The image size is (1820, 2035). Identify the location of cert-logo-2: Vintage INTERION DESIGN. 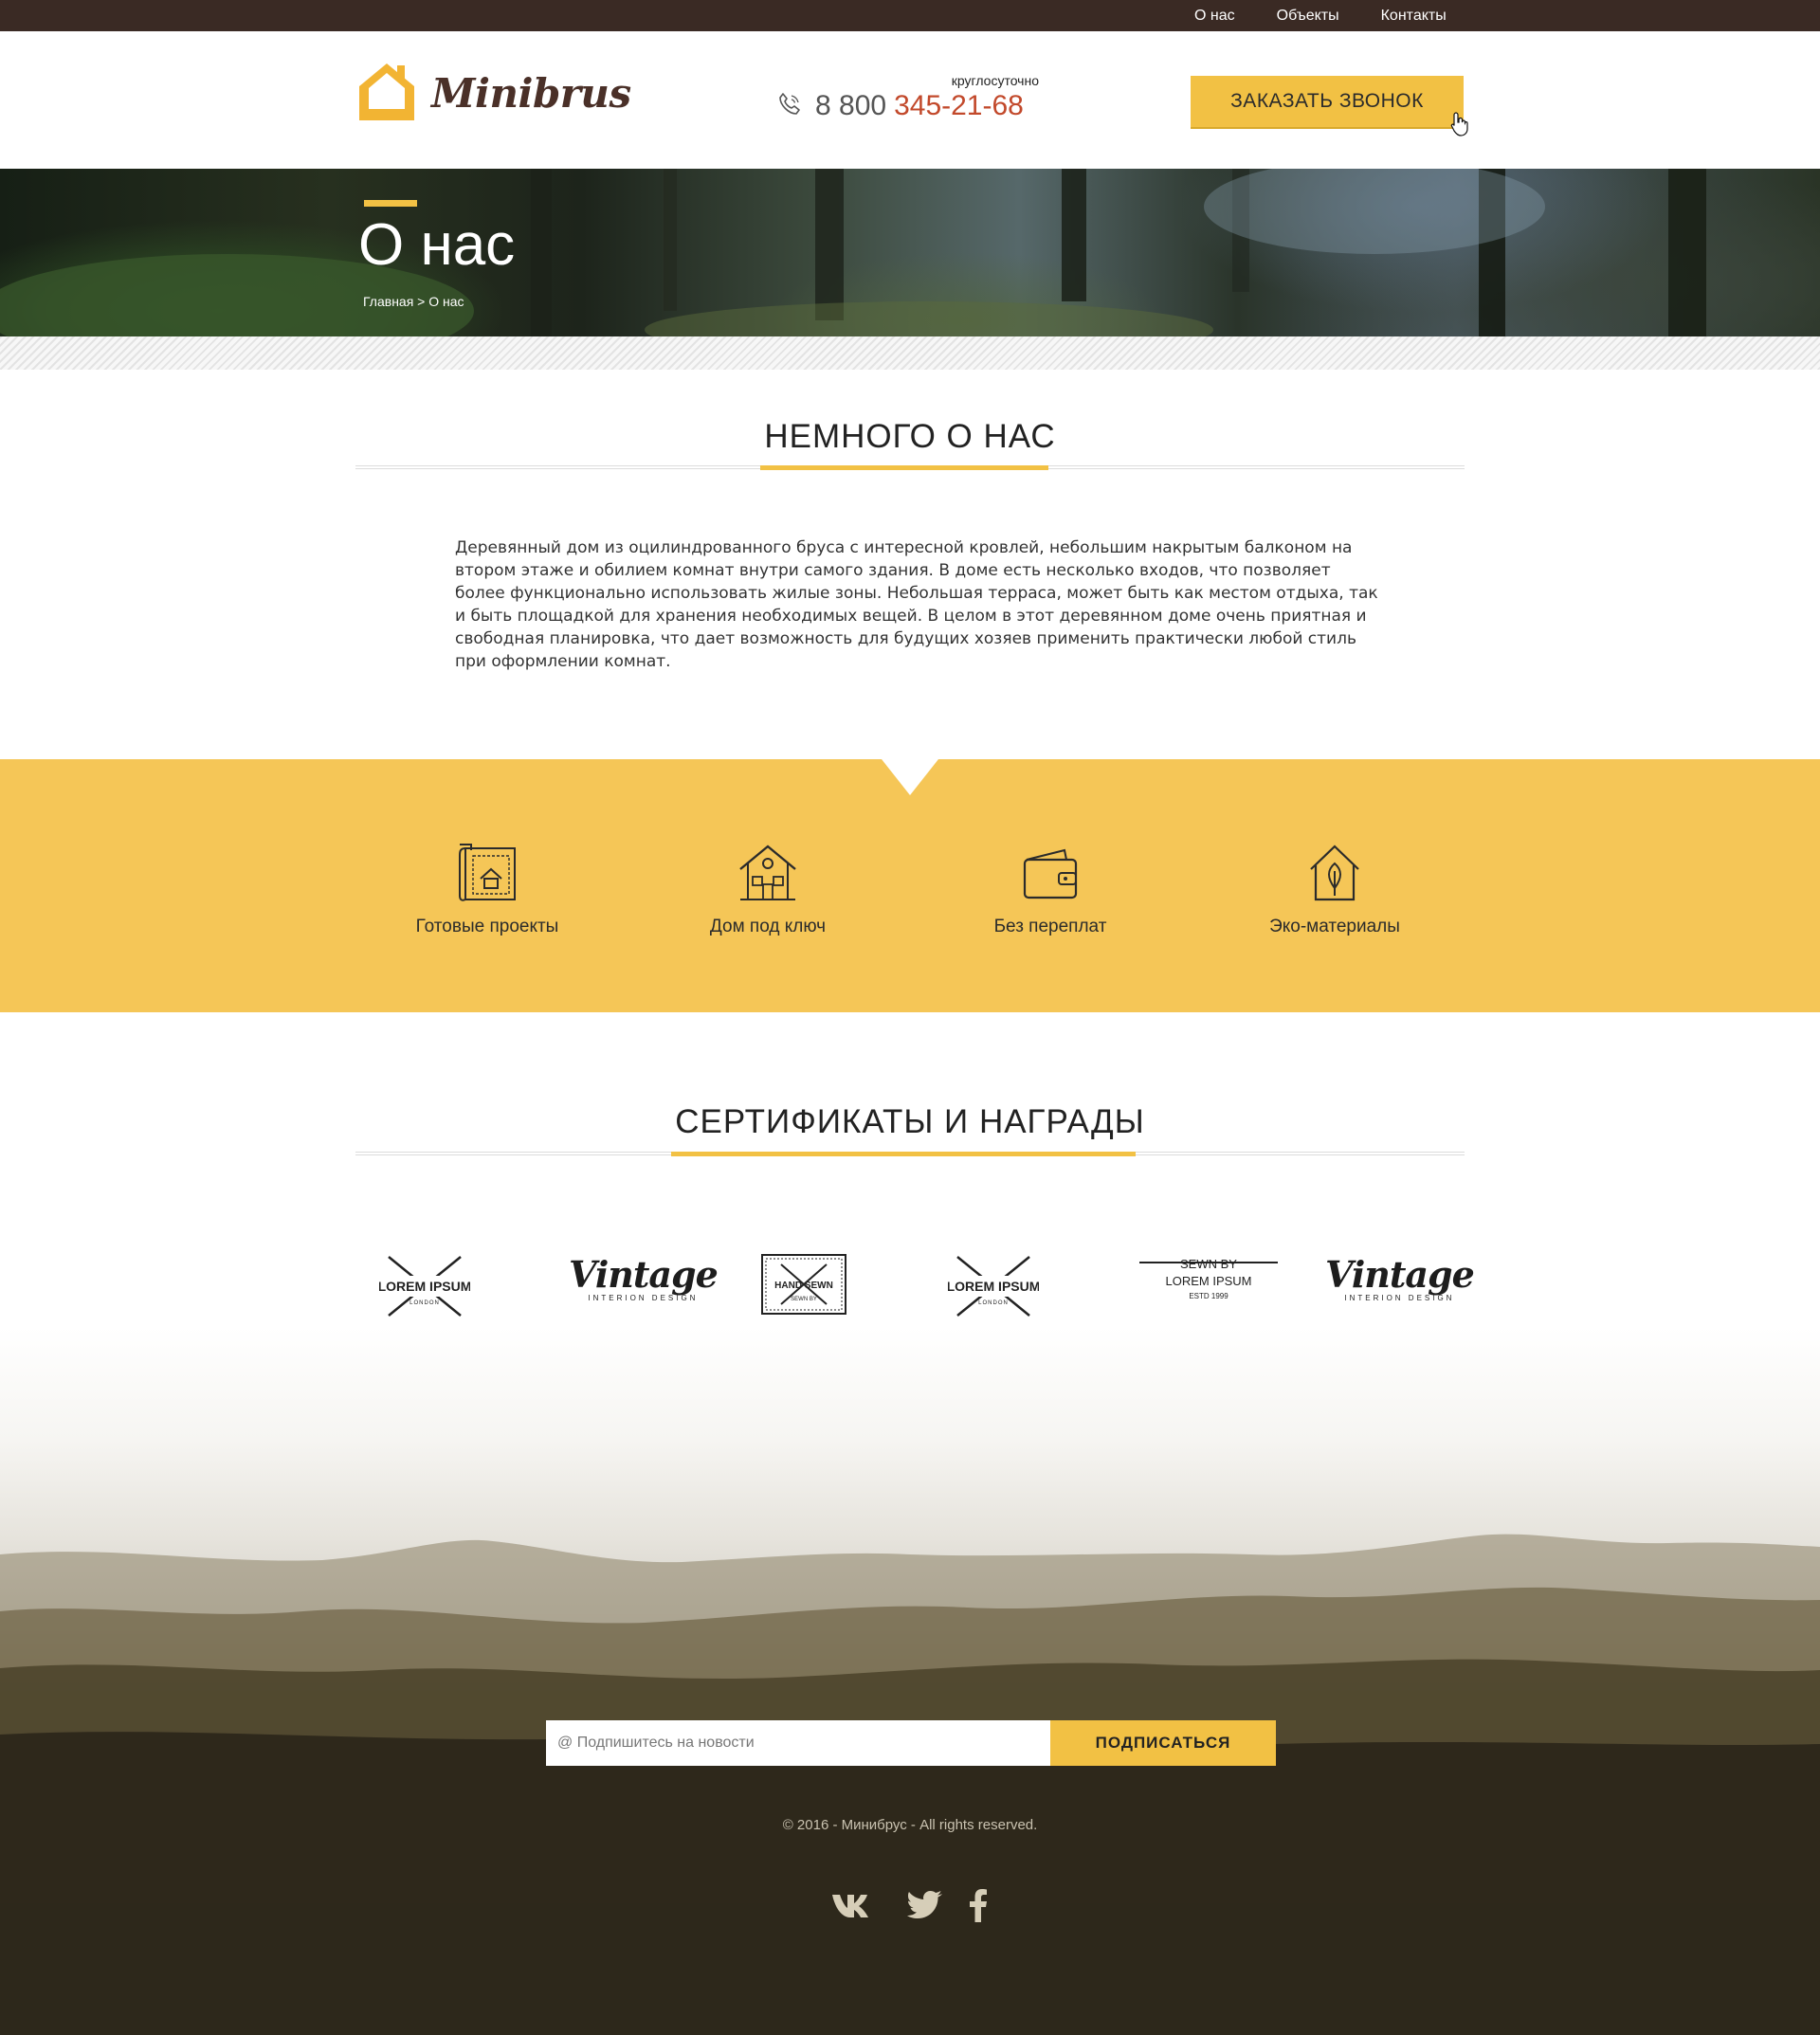
(644, 1277).